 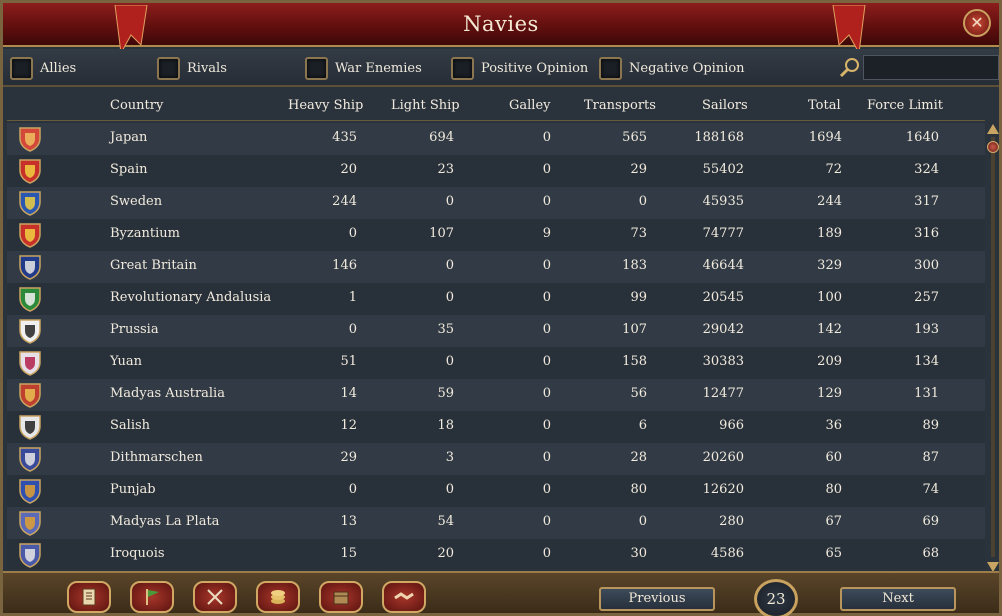 I want to click on scroll-thumb, so click(x=993, y=147).